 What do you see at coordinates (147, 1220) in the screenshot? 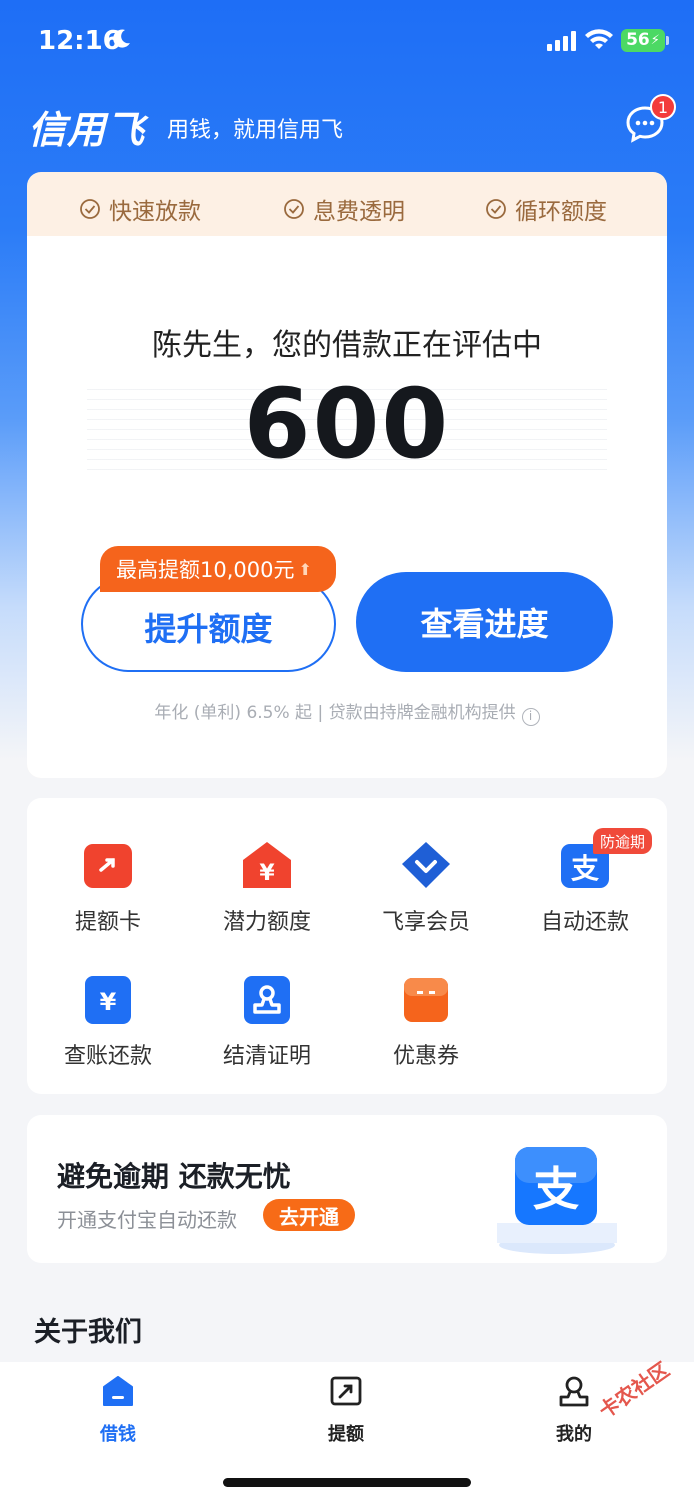
I see `promo-subtitle: 开通支付宝自动还款` at bounding box center [147, 1220].